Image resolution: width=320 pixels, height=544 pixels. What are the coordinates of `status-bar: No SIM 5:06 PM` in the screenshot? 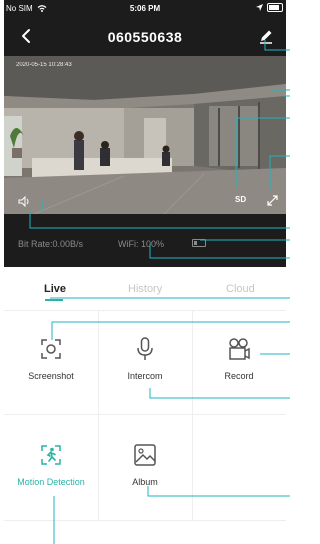 It's located at (145, 9).